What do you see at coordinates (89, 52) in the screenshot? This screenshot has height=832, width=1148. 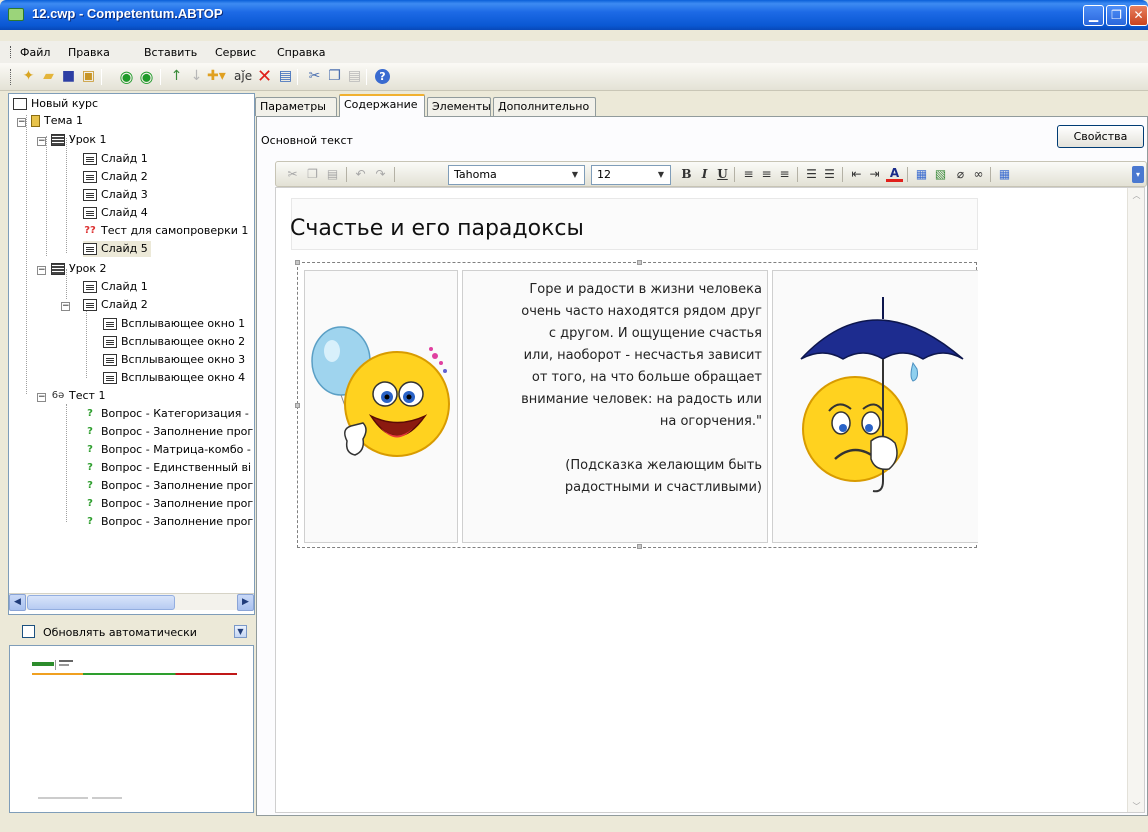 I see `menu-edit: Правка` at bounding box center [89, 52].